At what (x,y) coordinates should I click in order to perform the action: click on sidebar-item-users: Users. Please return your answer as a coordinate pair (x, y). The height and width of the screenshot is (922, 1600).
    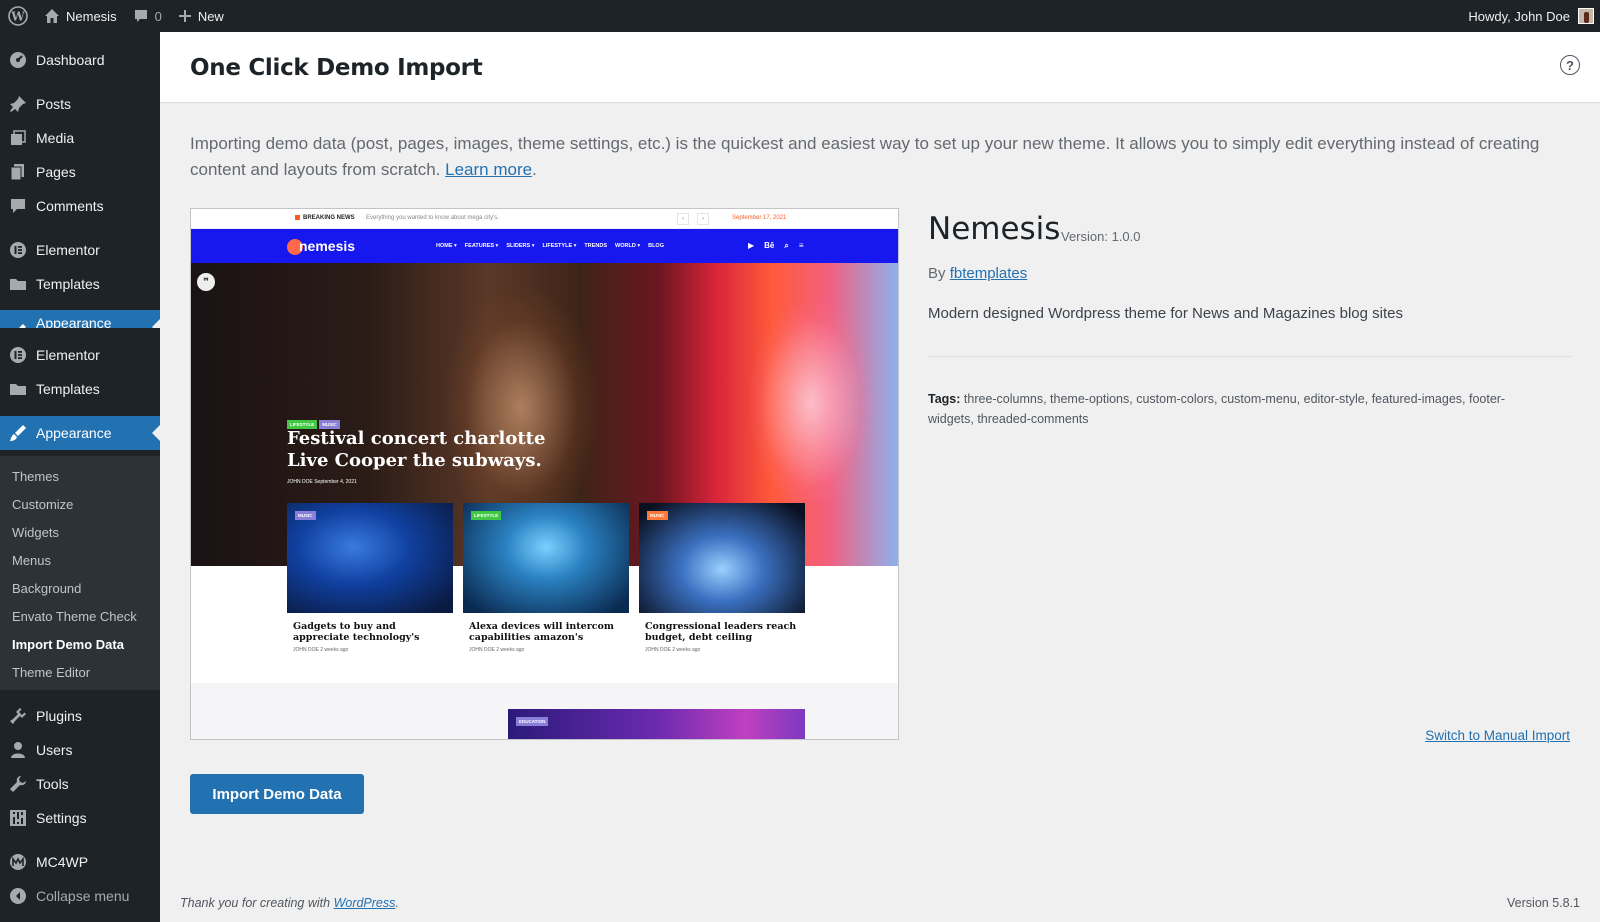
    Looking at the image, I should click on (80, 750).